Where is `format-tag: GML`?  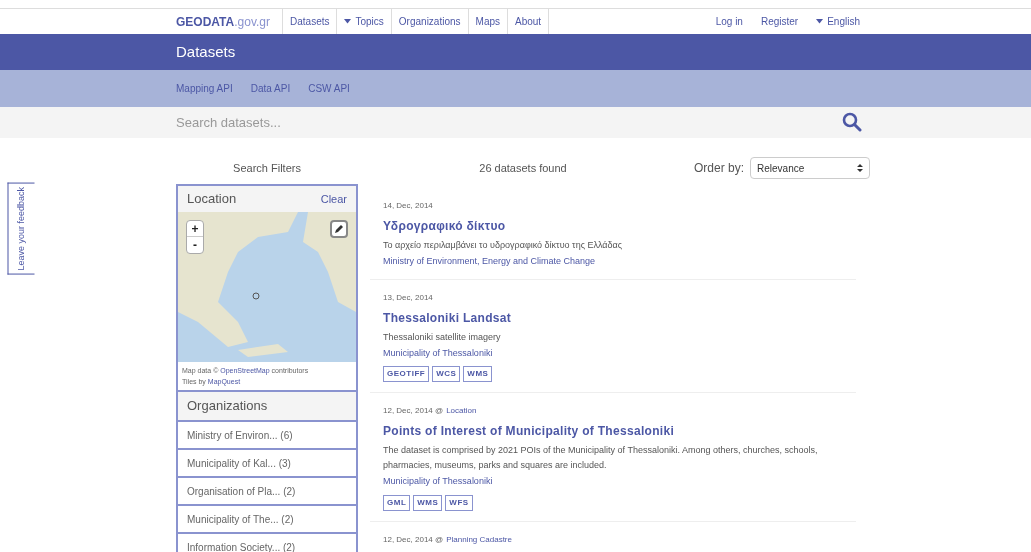 format-tag: GML is located at coordinates (397, 502).